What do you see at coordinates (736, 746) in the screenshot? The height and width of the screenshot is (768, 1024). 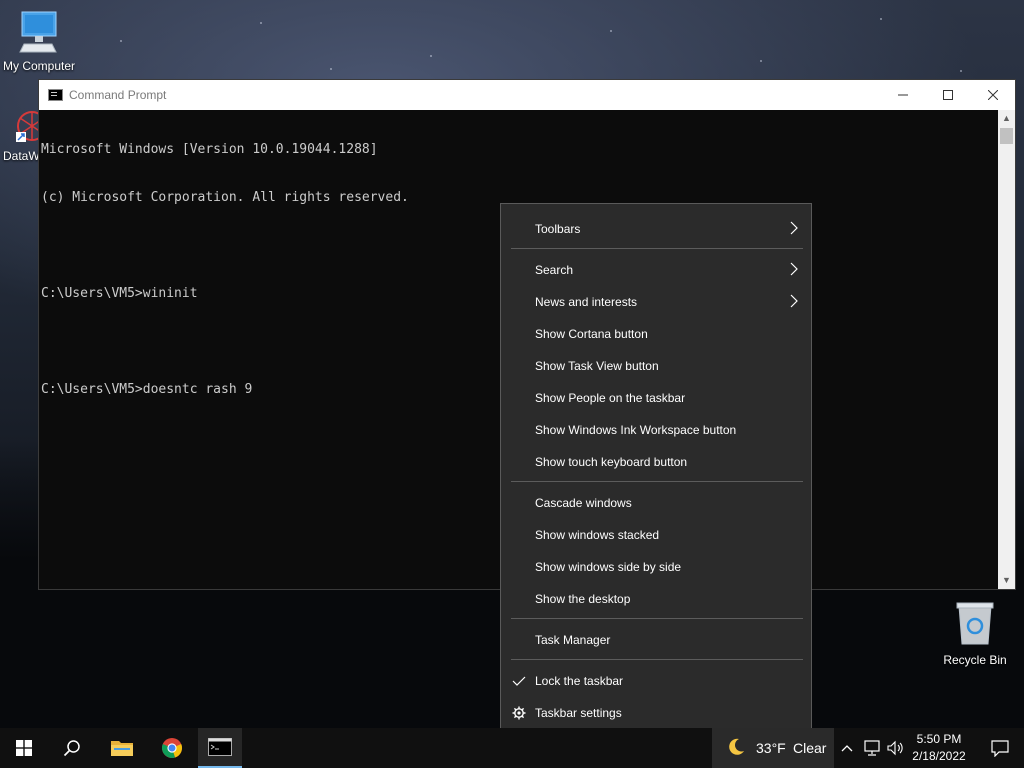 I see `moon-icon` at bounding box center [736, 746].